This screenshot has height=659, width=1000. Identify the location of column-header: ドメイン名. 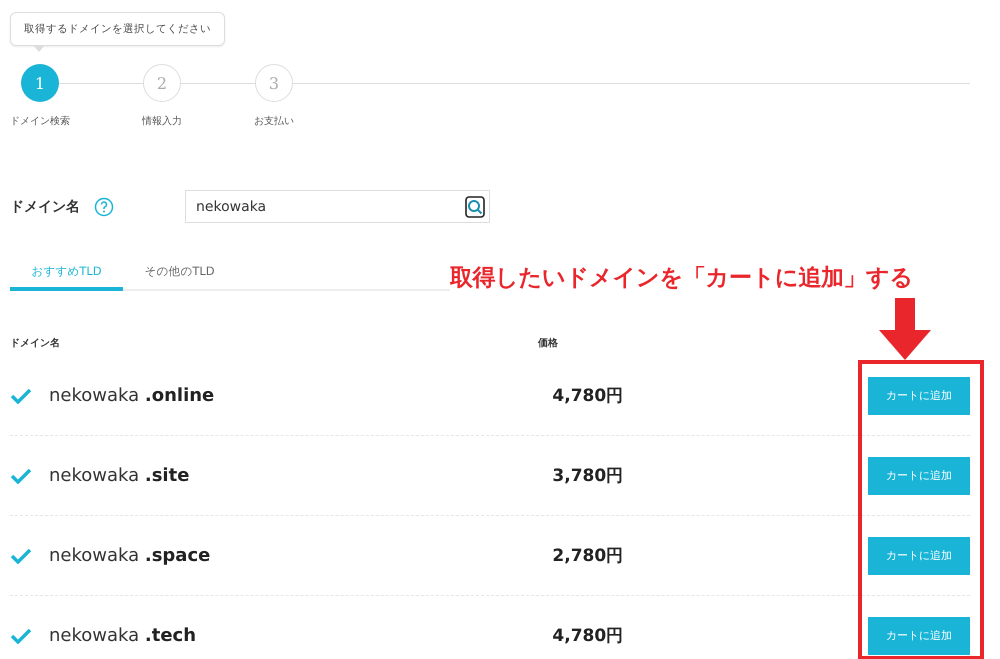
(35, 343).